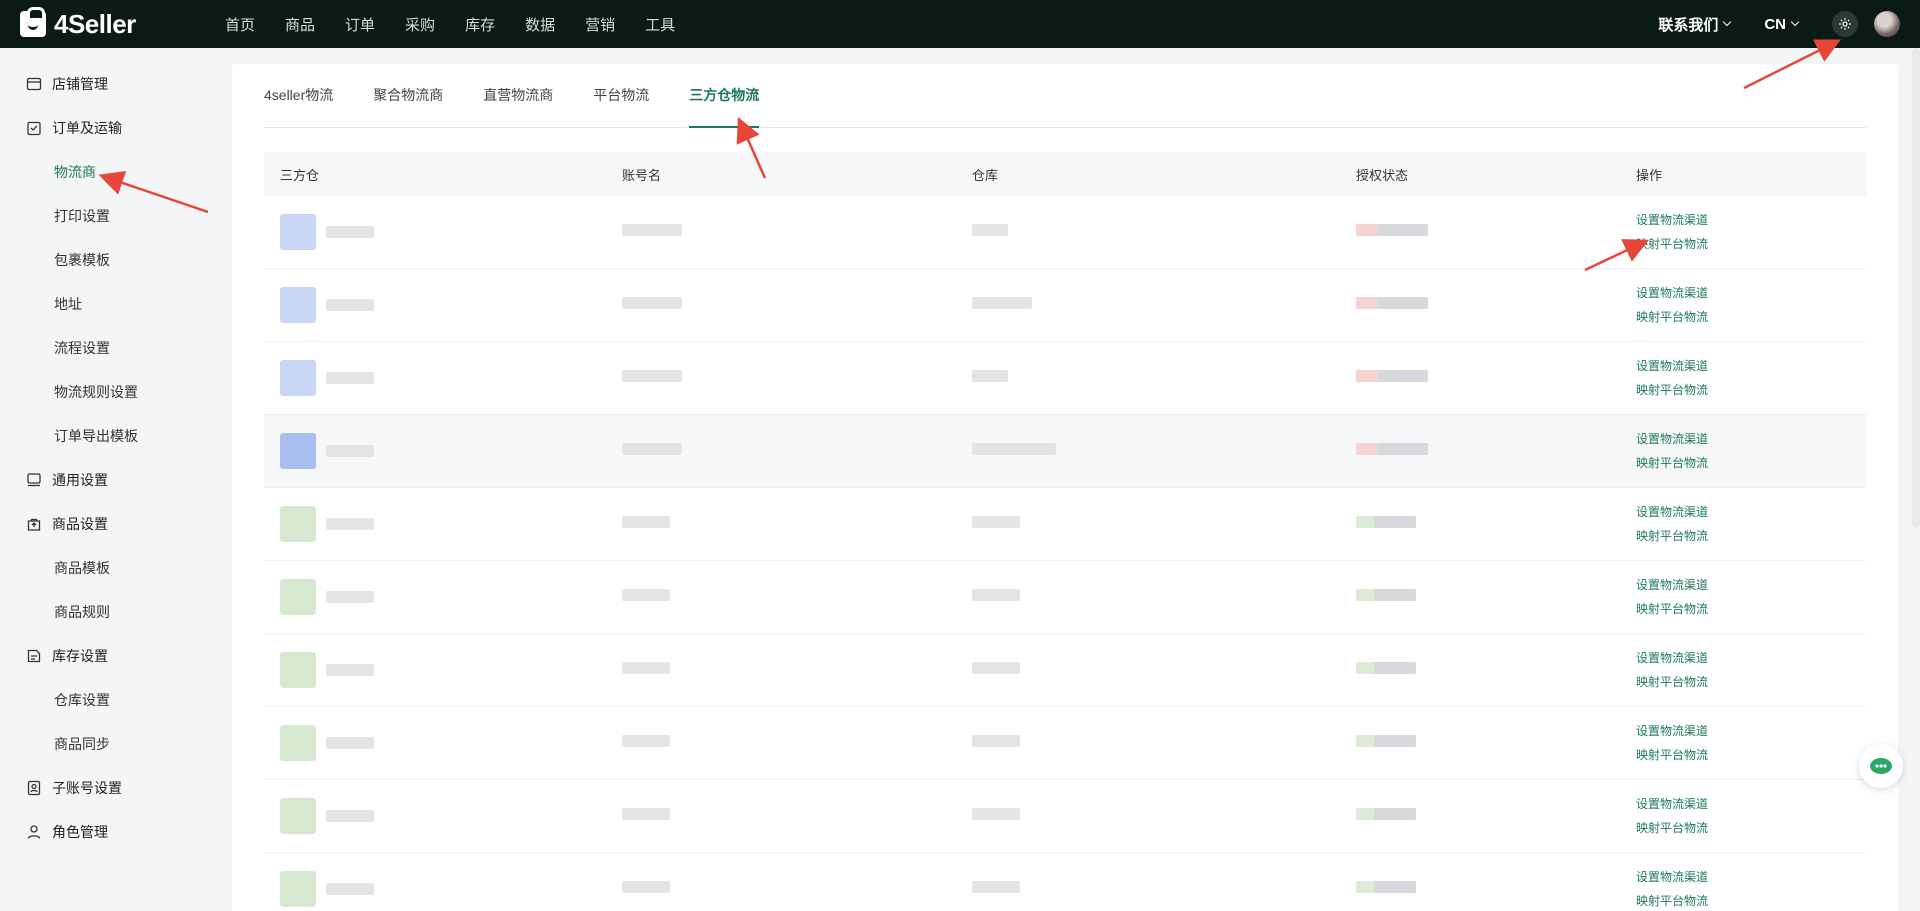 The width and height of the screenshot is (1920, 911). I want to click on sidebar-item-orders-shipping: 订单及运输, so click(115, 128).